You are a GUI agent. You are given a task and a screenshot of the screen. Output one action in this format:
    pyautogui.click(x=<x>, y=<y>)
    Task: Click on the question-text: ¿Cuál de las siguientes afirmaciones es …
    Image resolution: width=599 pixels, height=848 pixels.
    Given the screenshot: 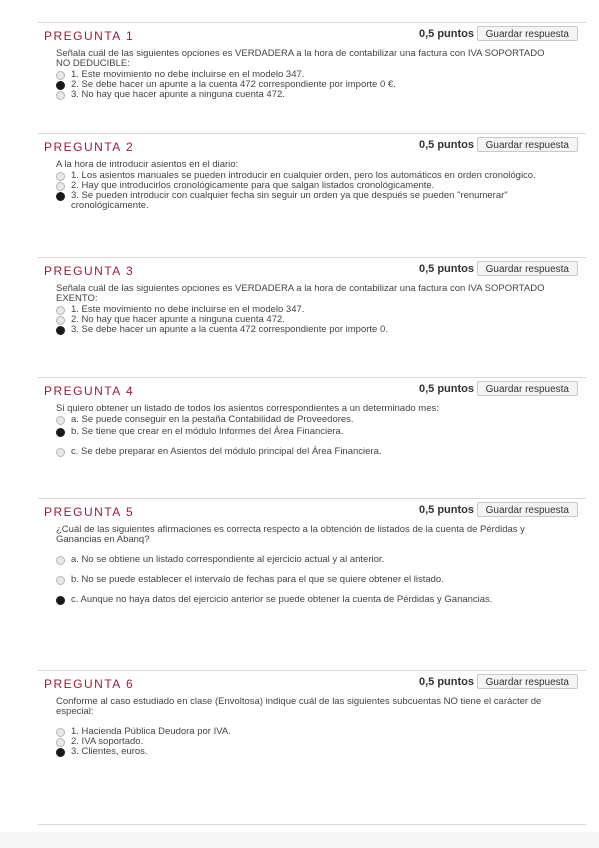 What is the action you would take?
    pyautogui.click(x=290, y=534)
    